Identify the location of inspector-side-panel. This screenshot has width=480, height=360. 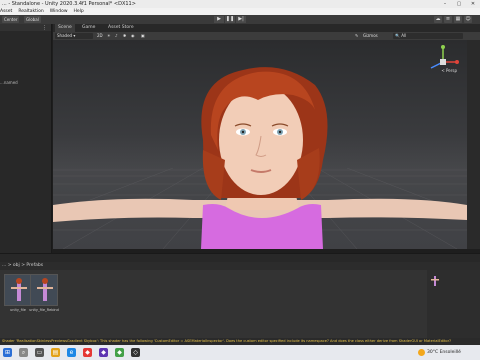
(473, 144).